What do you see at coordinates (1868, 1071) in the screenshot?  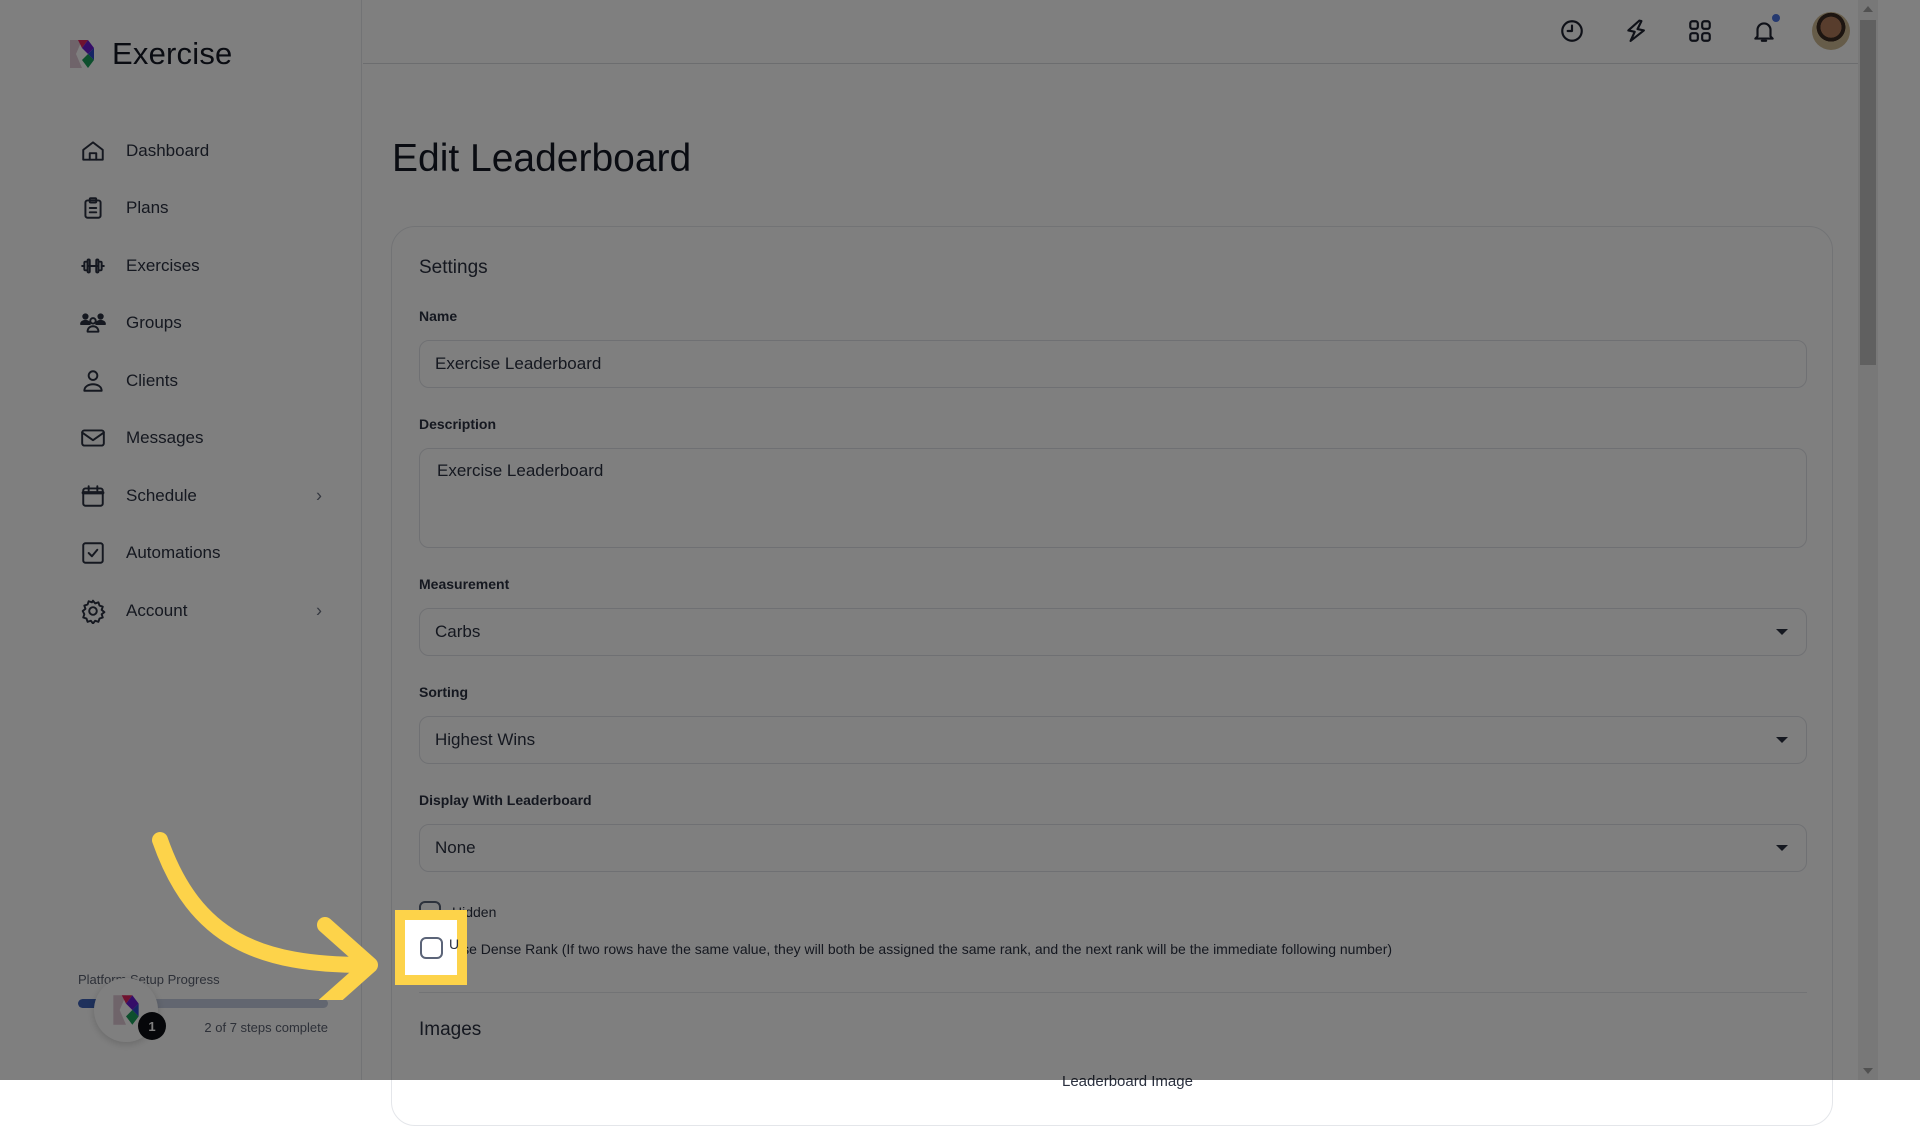 I see `scroll-down-arrow-icon` at bounding box center [1868, 1071].